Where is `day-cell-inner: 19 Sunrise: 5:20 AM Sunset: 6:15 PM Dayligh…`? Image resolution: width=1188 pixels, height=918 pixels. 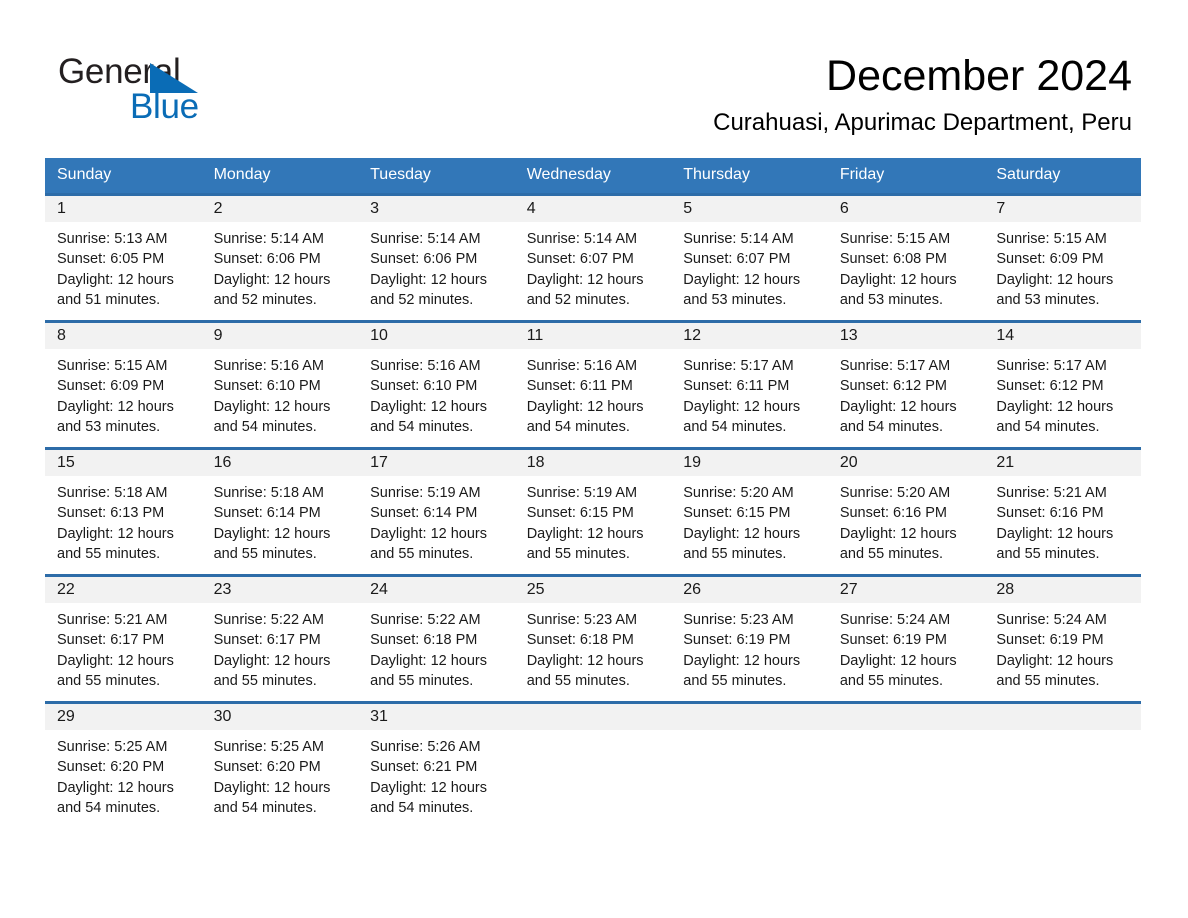 day-cell-inner: 19 Sunrise: 5:20 AM Sunset: 6:15 PM Dayligh… is located at coordinates (749, 512).